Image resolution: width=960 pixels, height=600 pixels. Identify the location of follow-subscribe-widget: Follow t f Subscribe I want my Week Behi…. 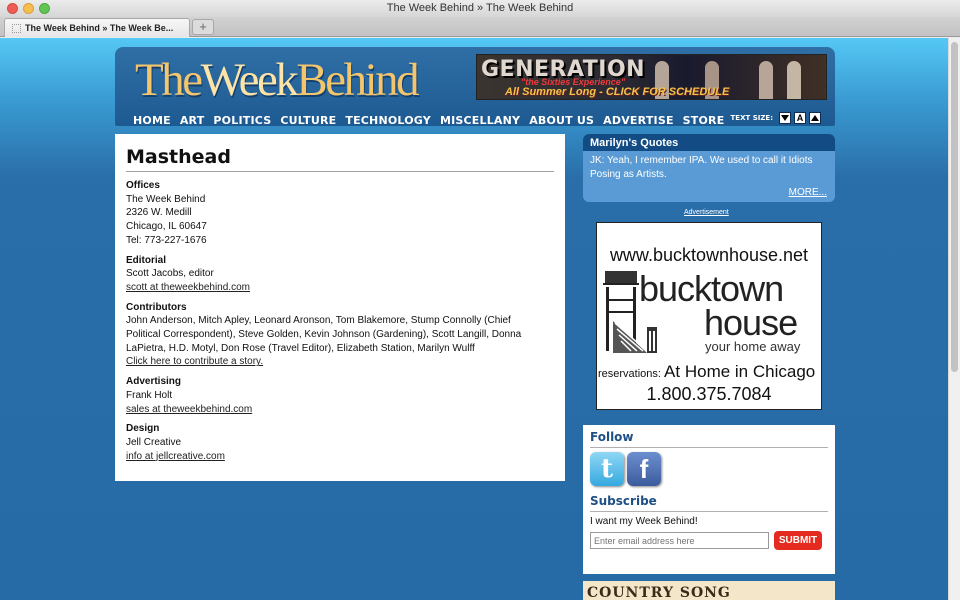
(709, 499).